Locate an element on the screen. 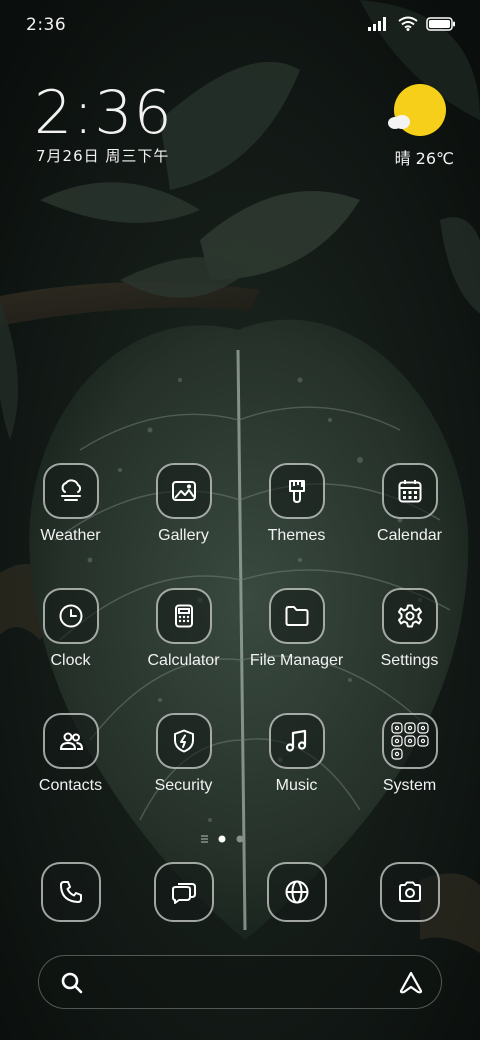 The height and width of the screenshot is (1040, 480). app-clock: Clock is located at coordinates (70, 629).